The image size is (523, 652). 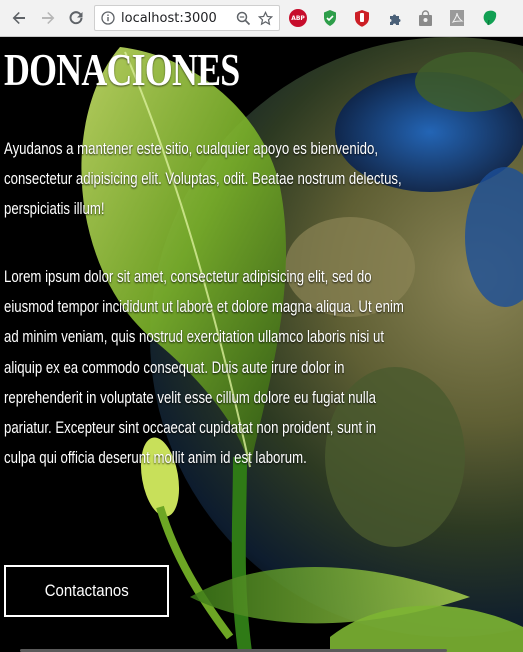 I want to click on puzzle-icon, so click(x=395, y=18).